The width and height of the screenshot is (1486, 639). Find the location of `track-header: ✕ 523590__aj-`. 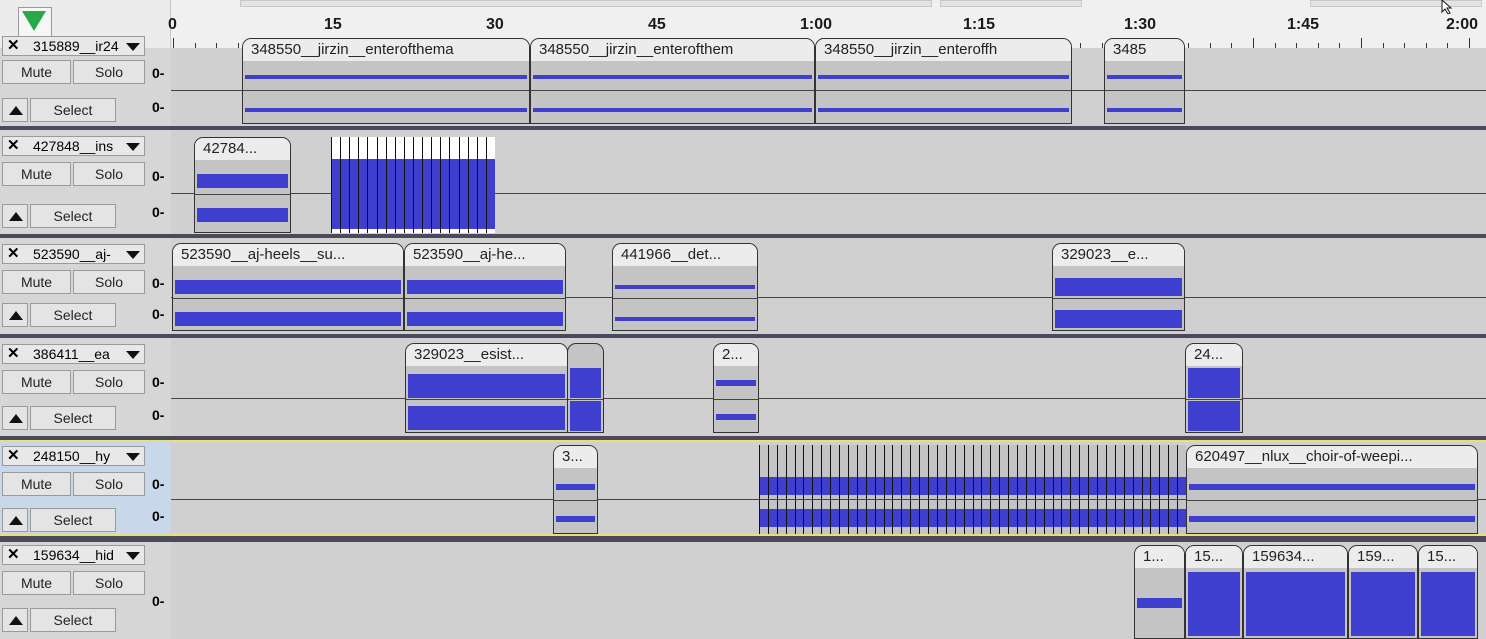

track-header: ✕ 523590__aj- is located at coordinates (73, 254).